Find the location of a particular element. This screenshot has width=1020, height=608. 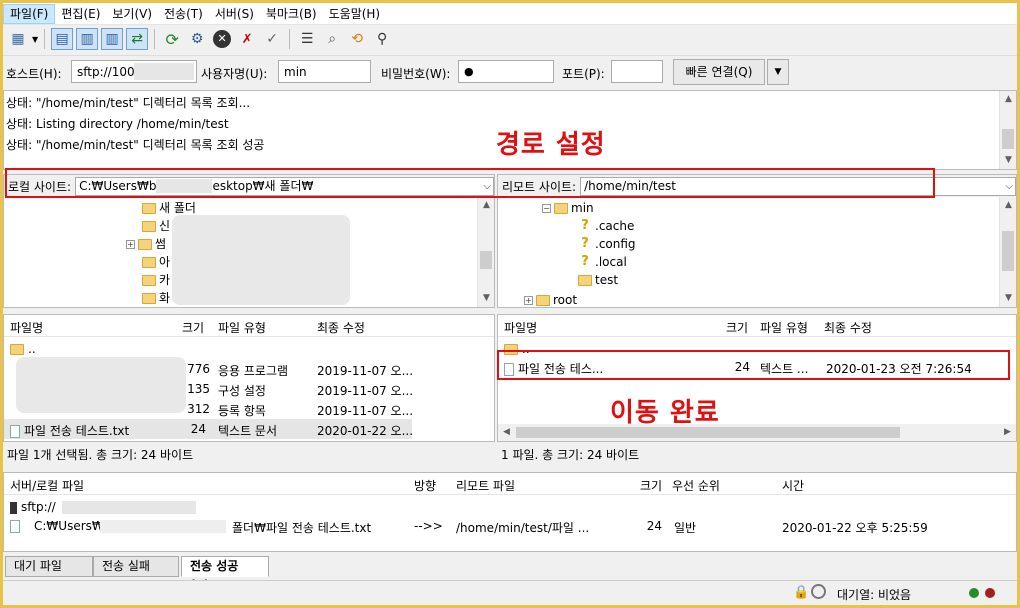

tree-item: ? .config is located at coordinates (606, 244).